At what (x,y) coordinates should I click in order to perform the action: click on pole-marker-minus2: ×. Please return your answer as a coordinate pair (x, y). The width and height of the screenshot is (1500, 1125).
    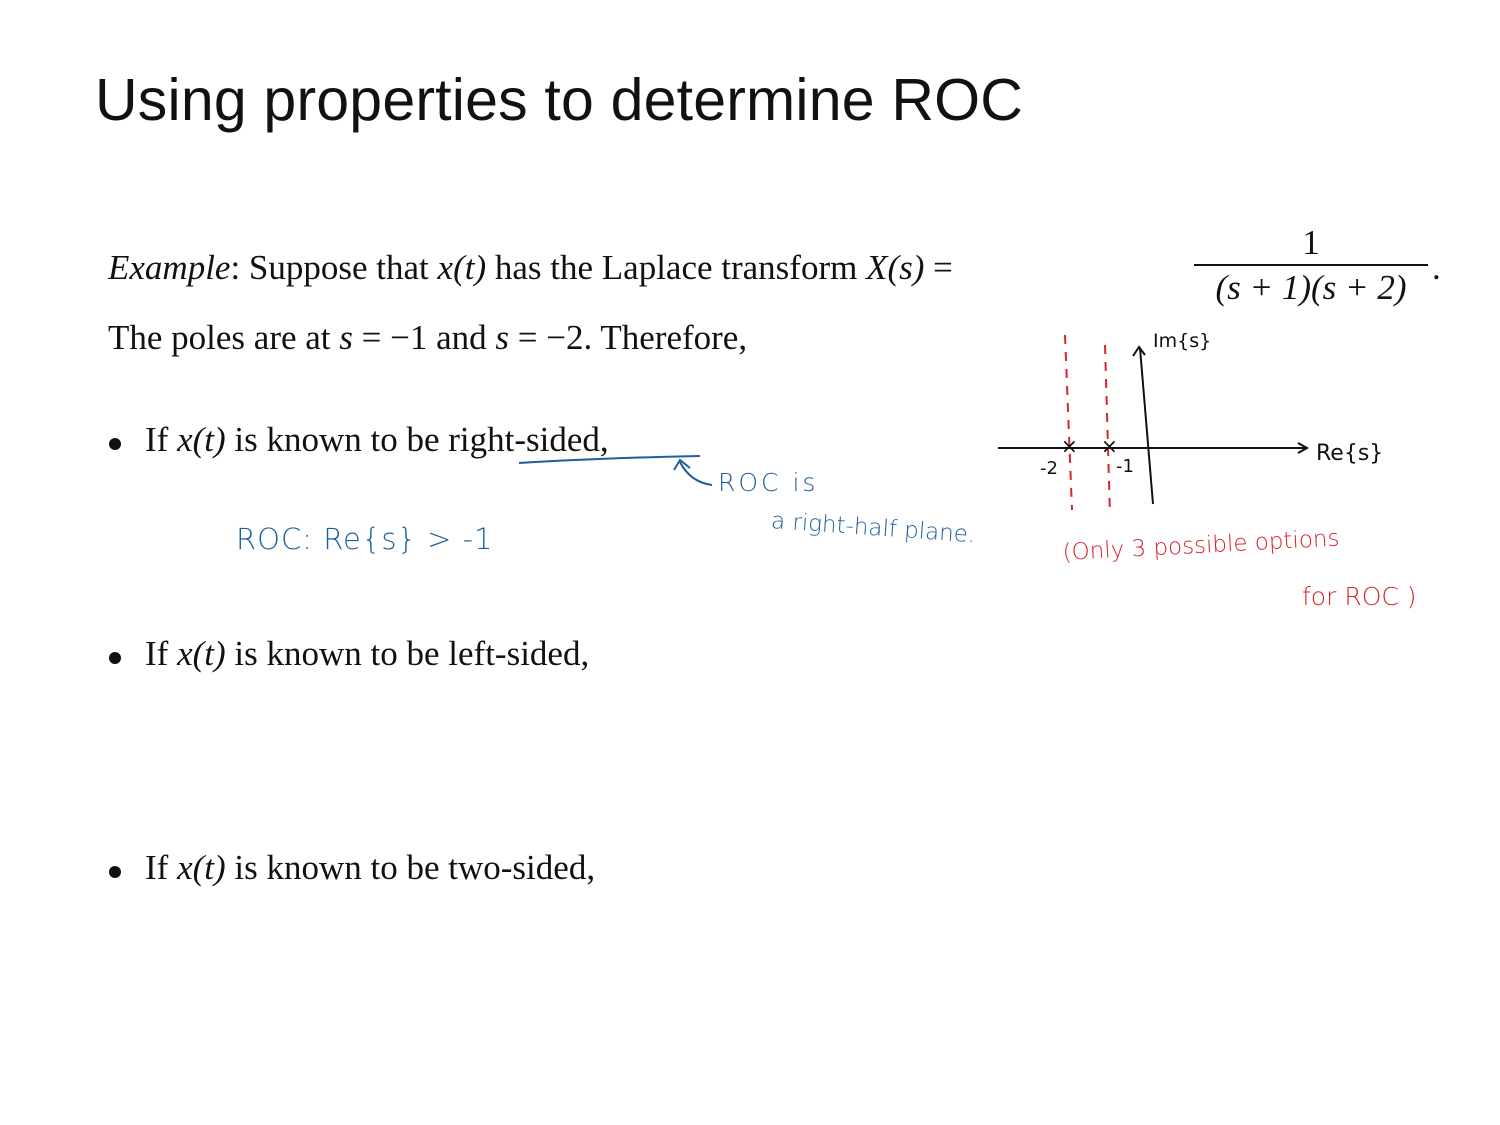
    Looking at the image, I should click on (1069, 446).